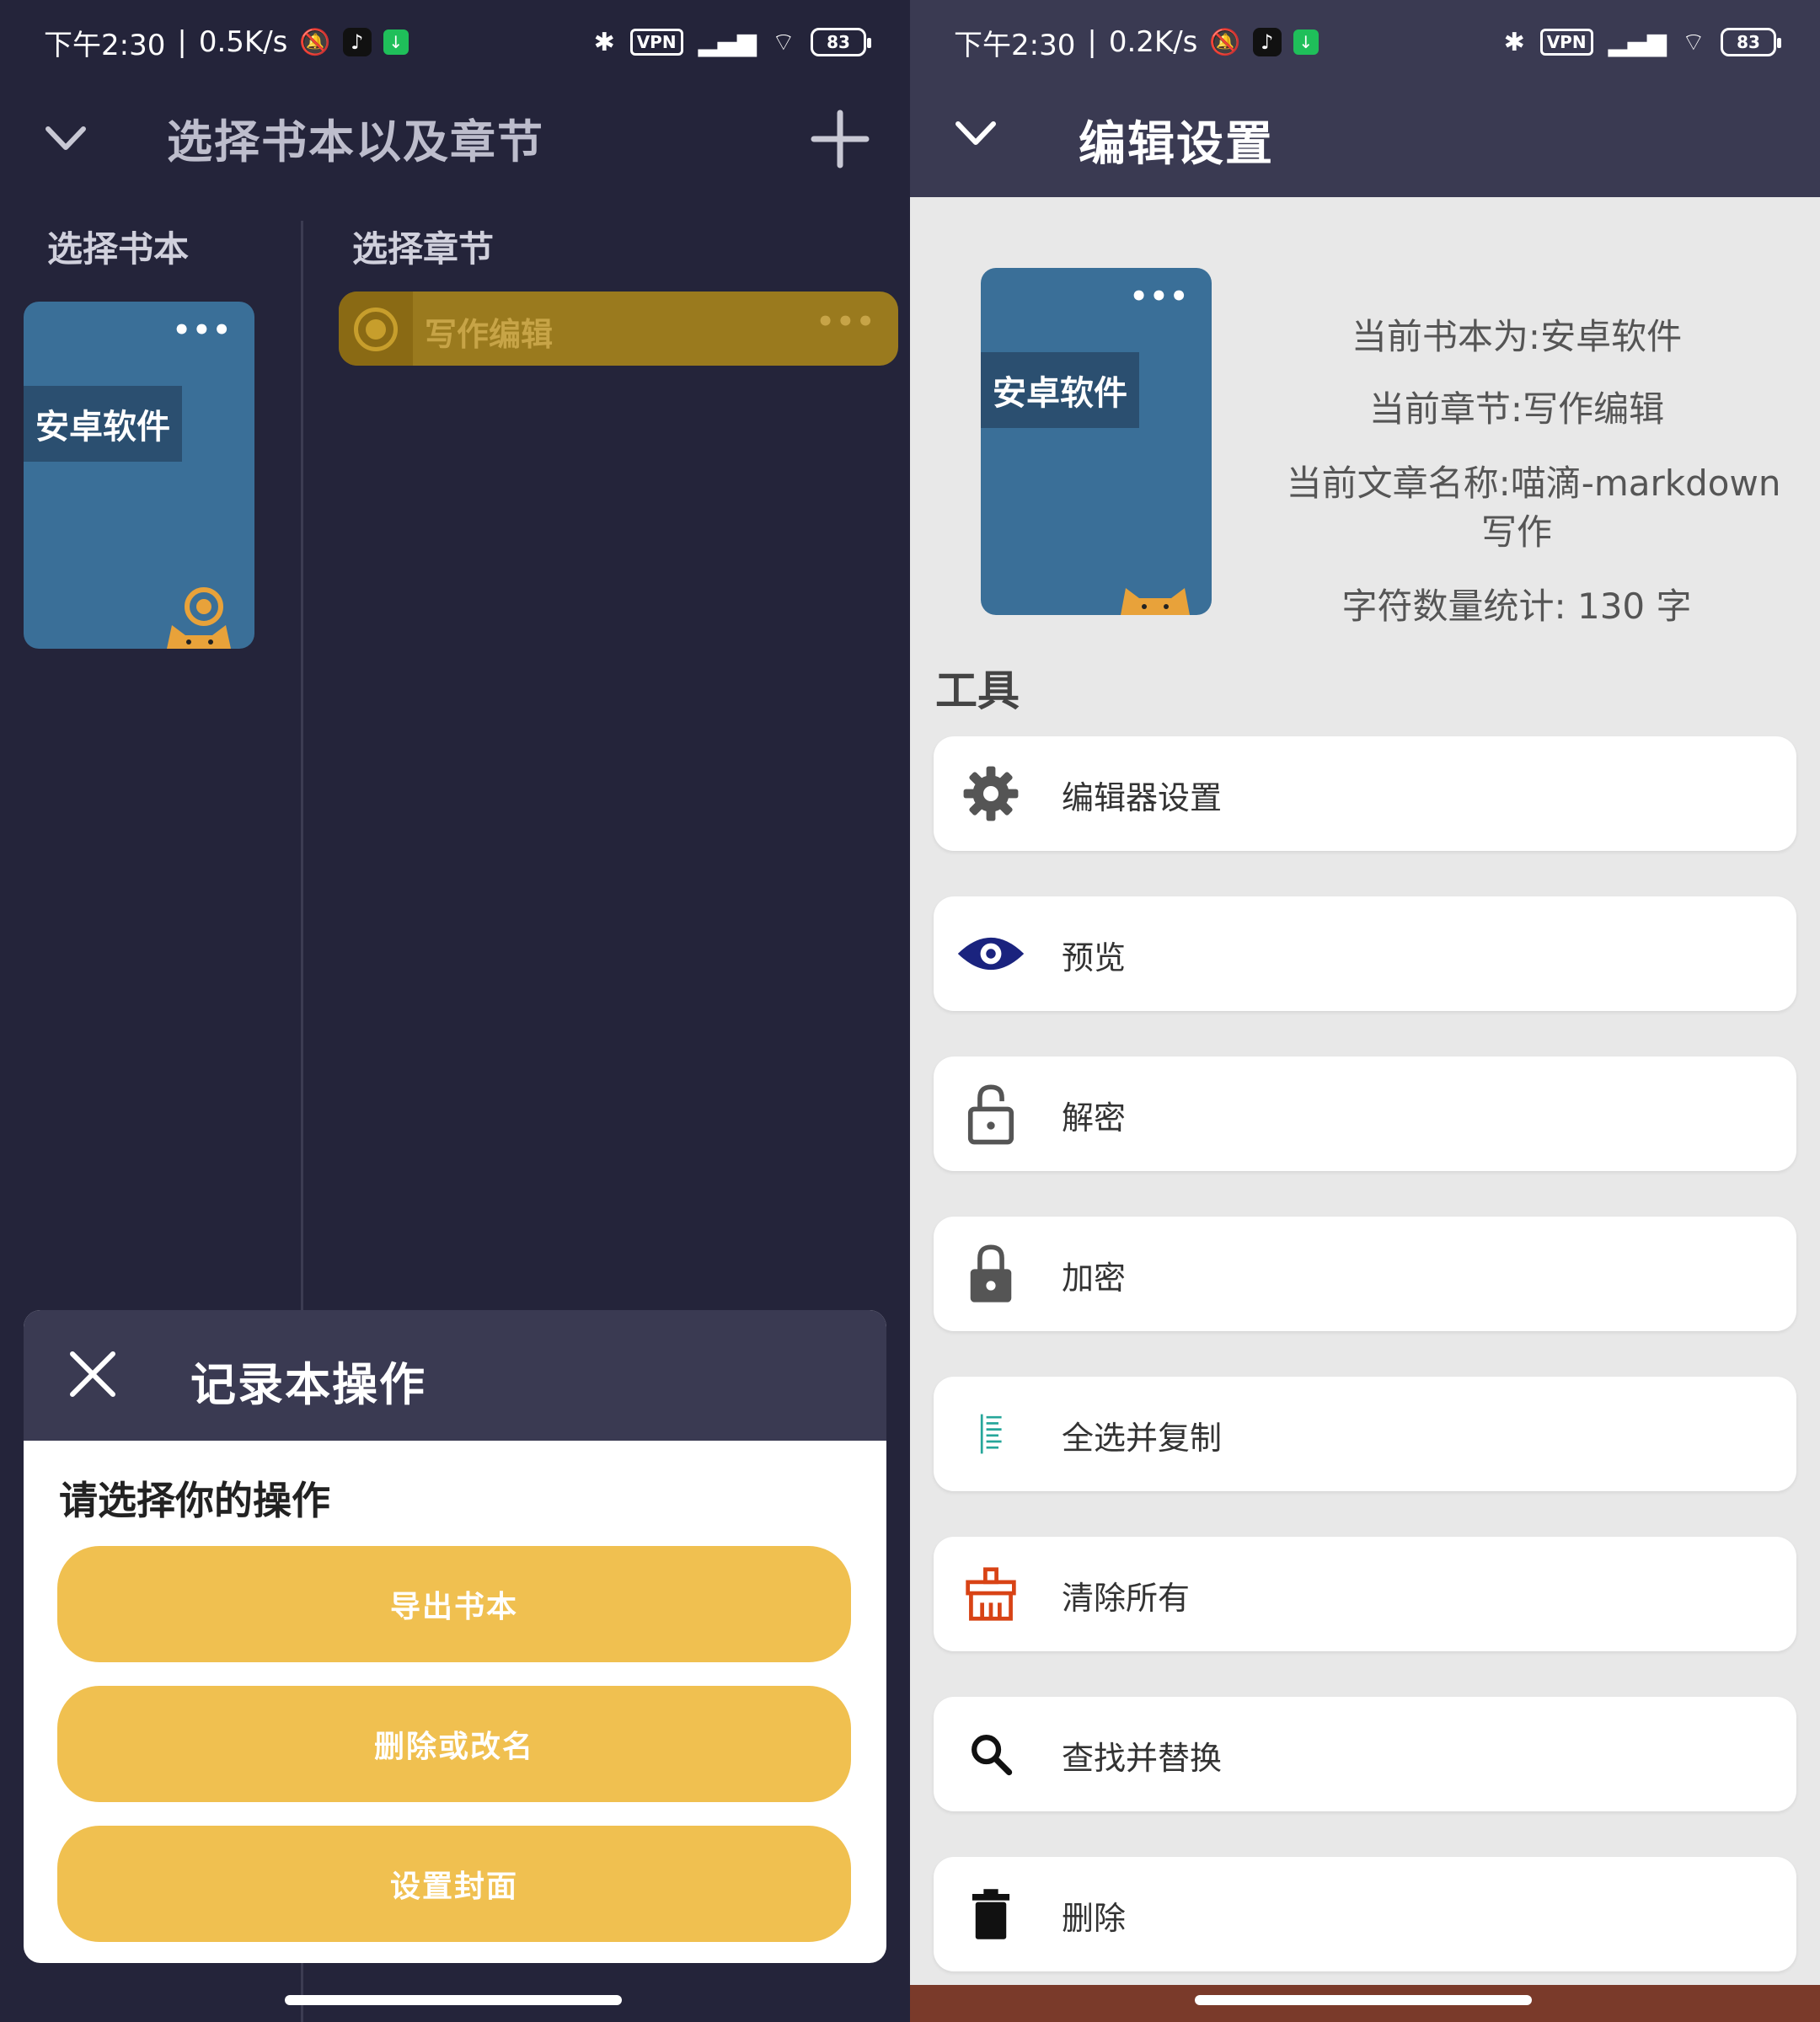 This screenshot has height=2022, width=1820. I want to click on book-title: 安卓软件, so click(103, 424).